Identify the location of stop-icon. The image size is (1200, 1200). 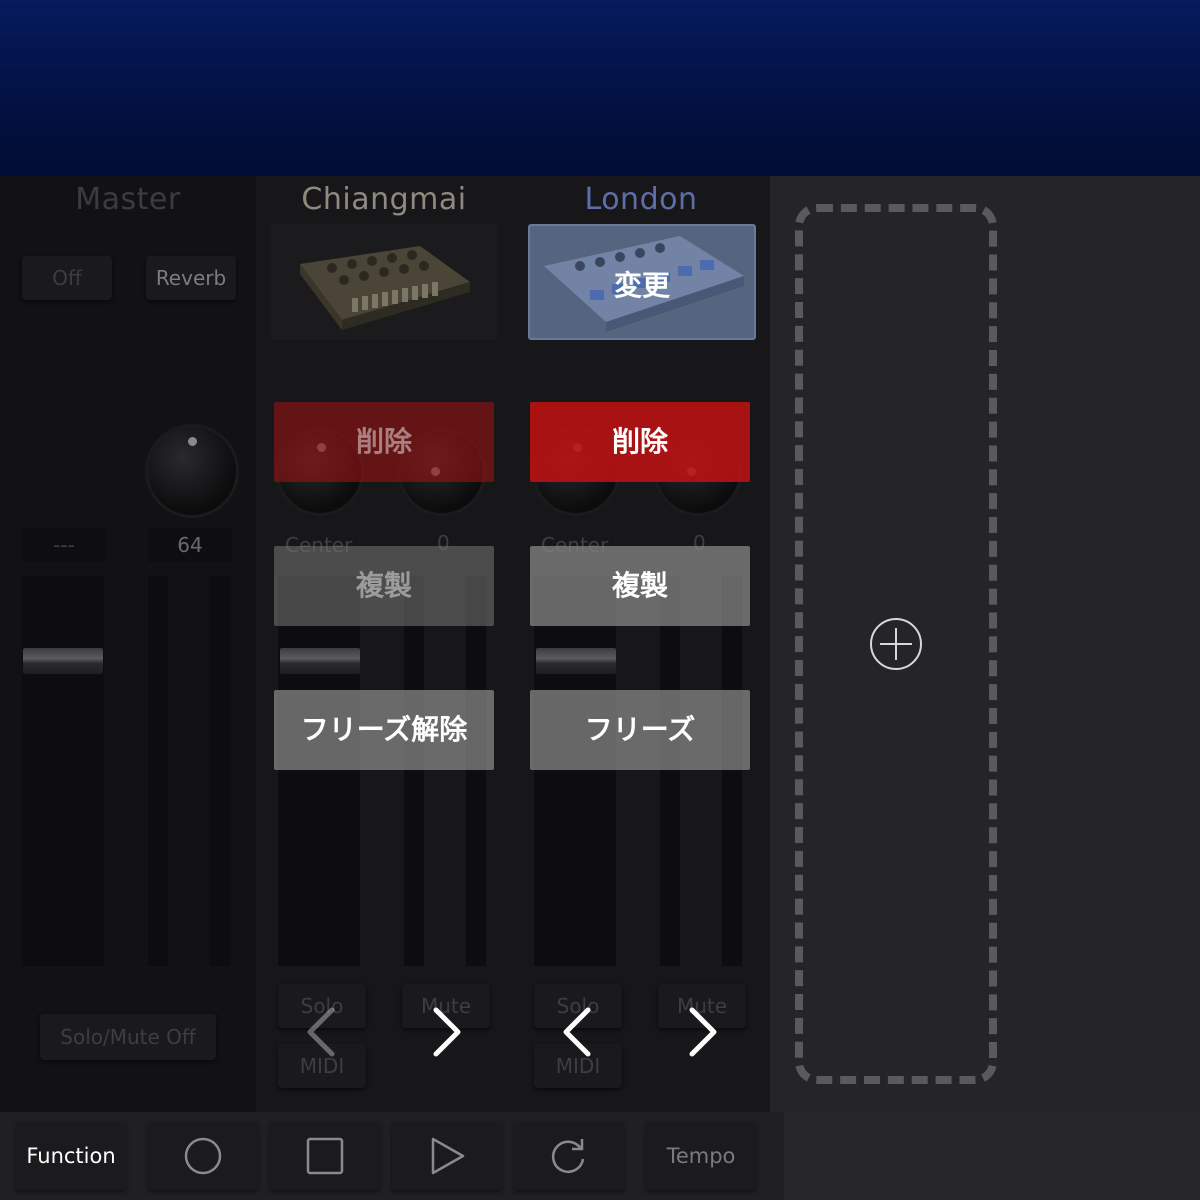
(325, 1156).